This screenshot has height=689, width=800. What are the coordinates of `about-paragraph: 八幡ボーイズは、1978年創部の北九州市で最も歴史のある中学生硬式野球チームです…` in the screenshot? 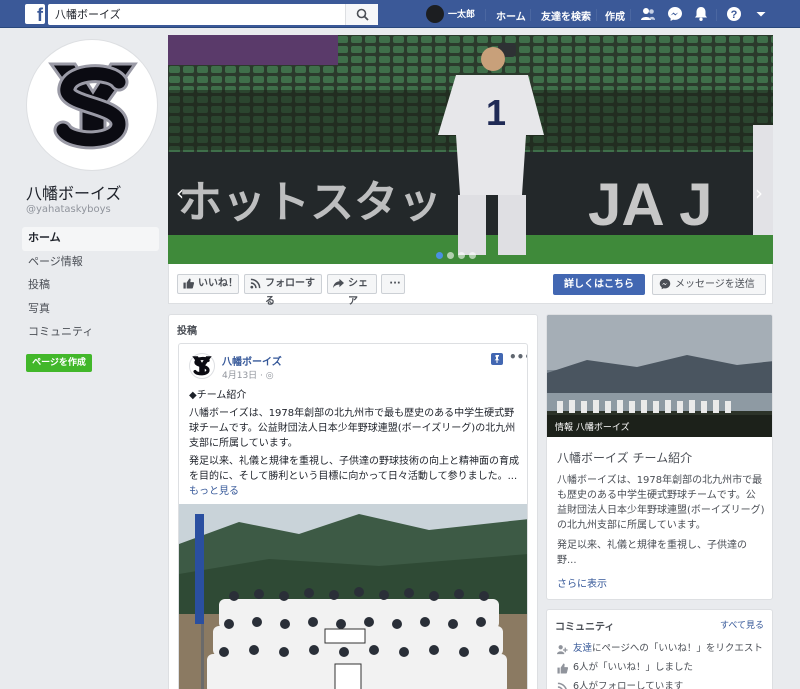 It's located at (661, 503).